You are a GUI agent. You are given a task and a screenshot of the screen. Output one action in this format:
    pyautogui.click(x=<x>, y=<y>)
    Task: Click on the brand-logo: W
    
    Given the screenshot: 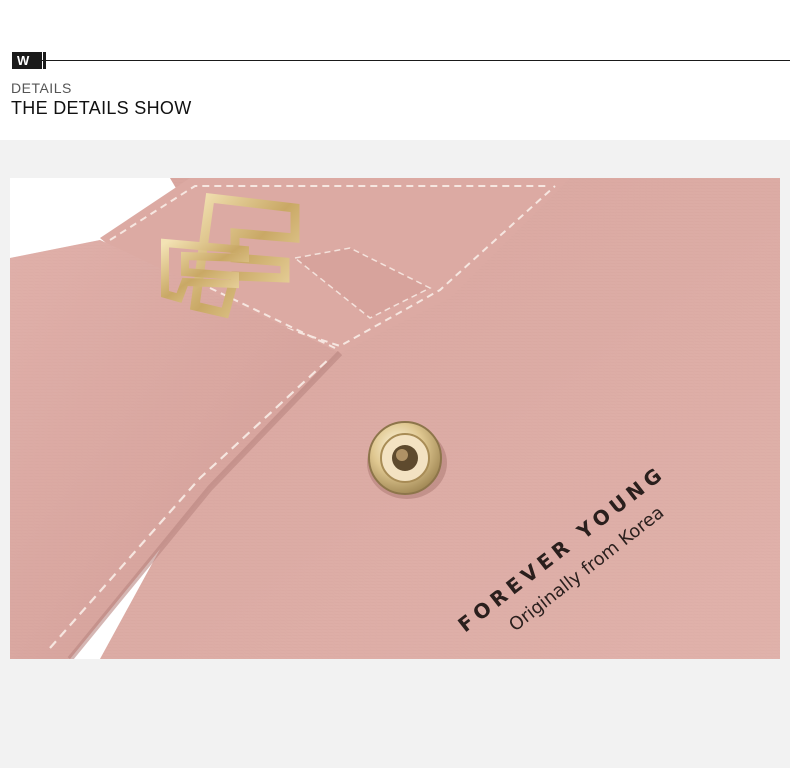 What is the action you would take?
    pyautogui.click(x=27, y=60)
    